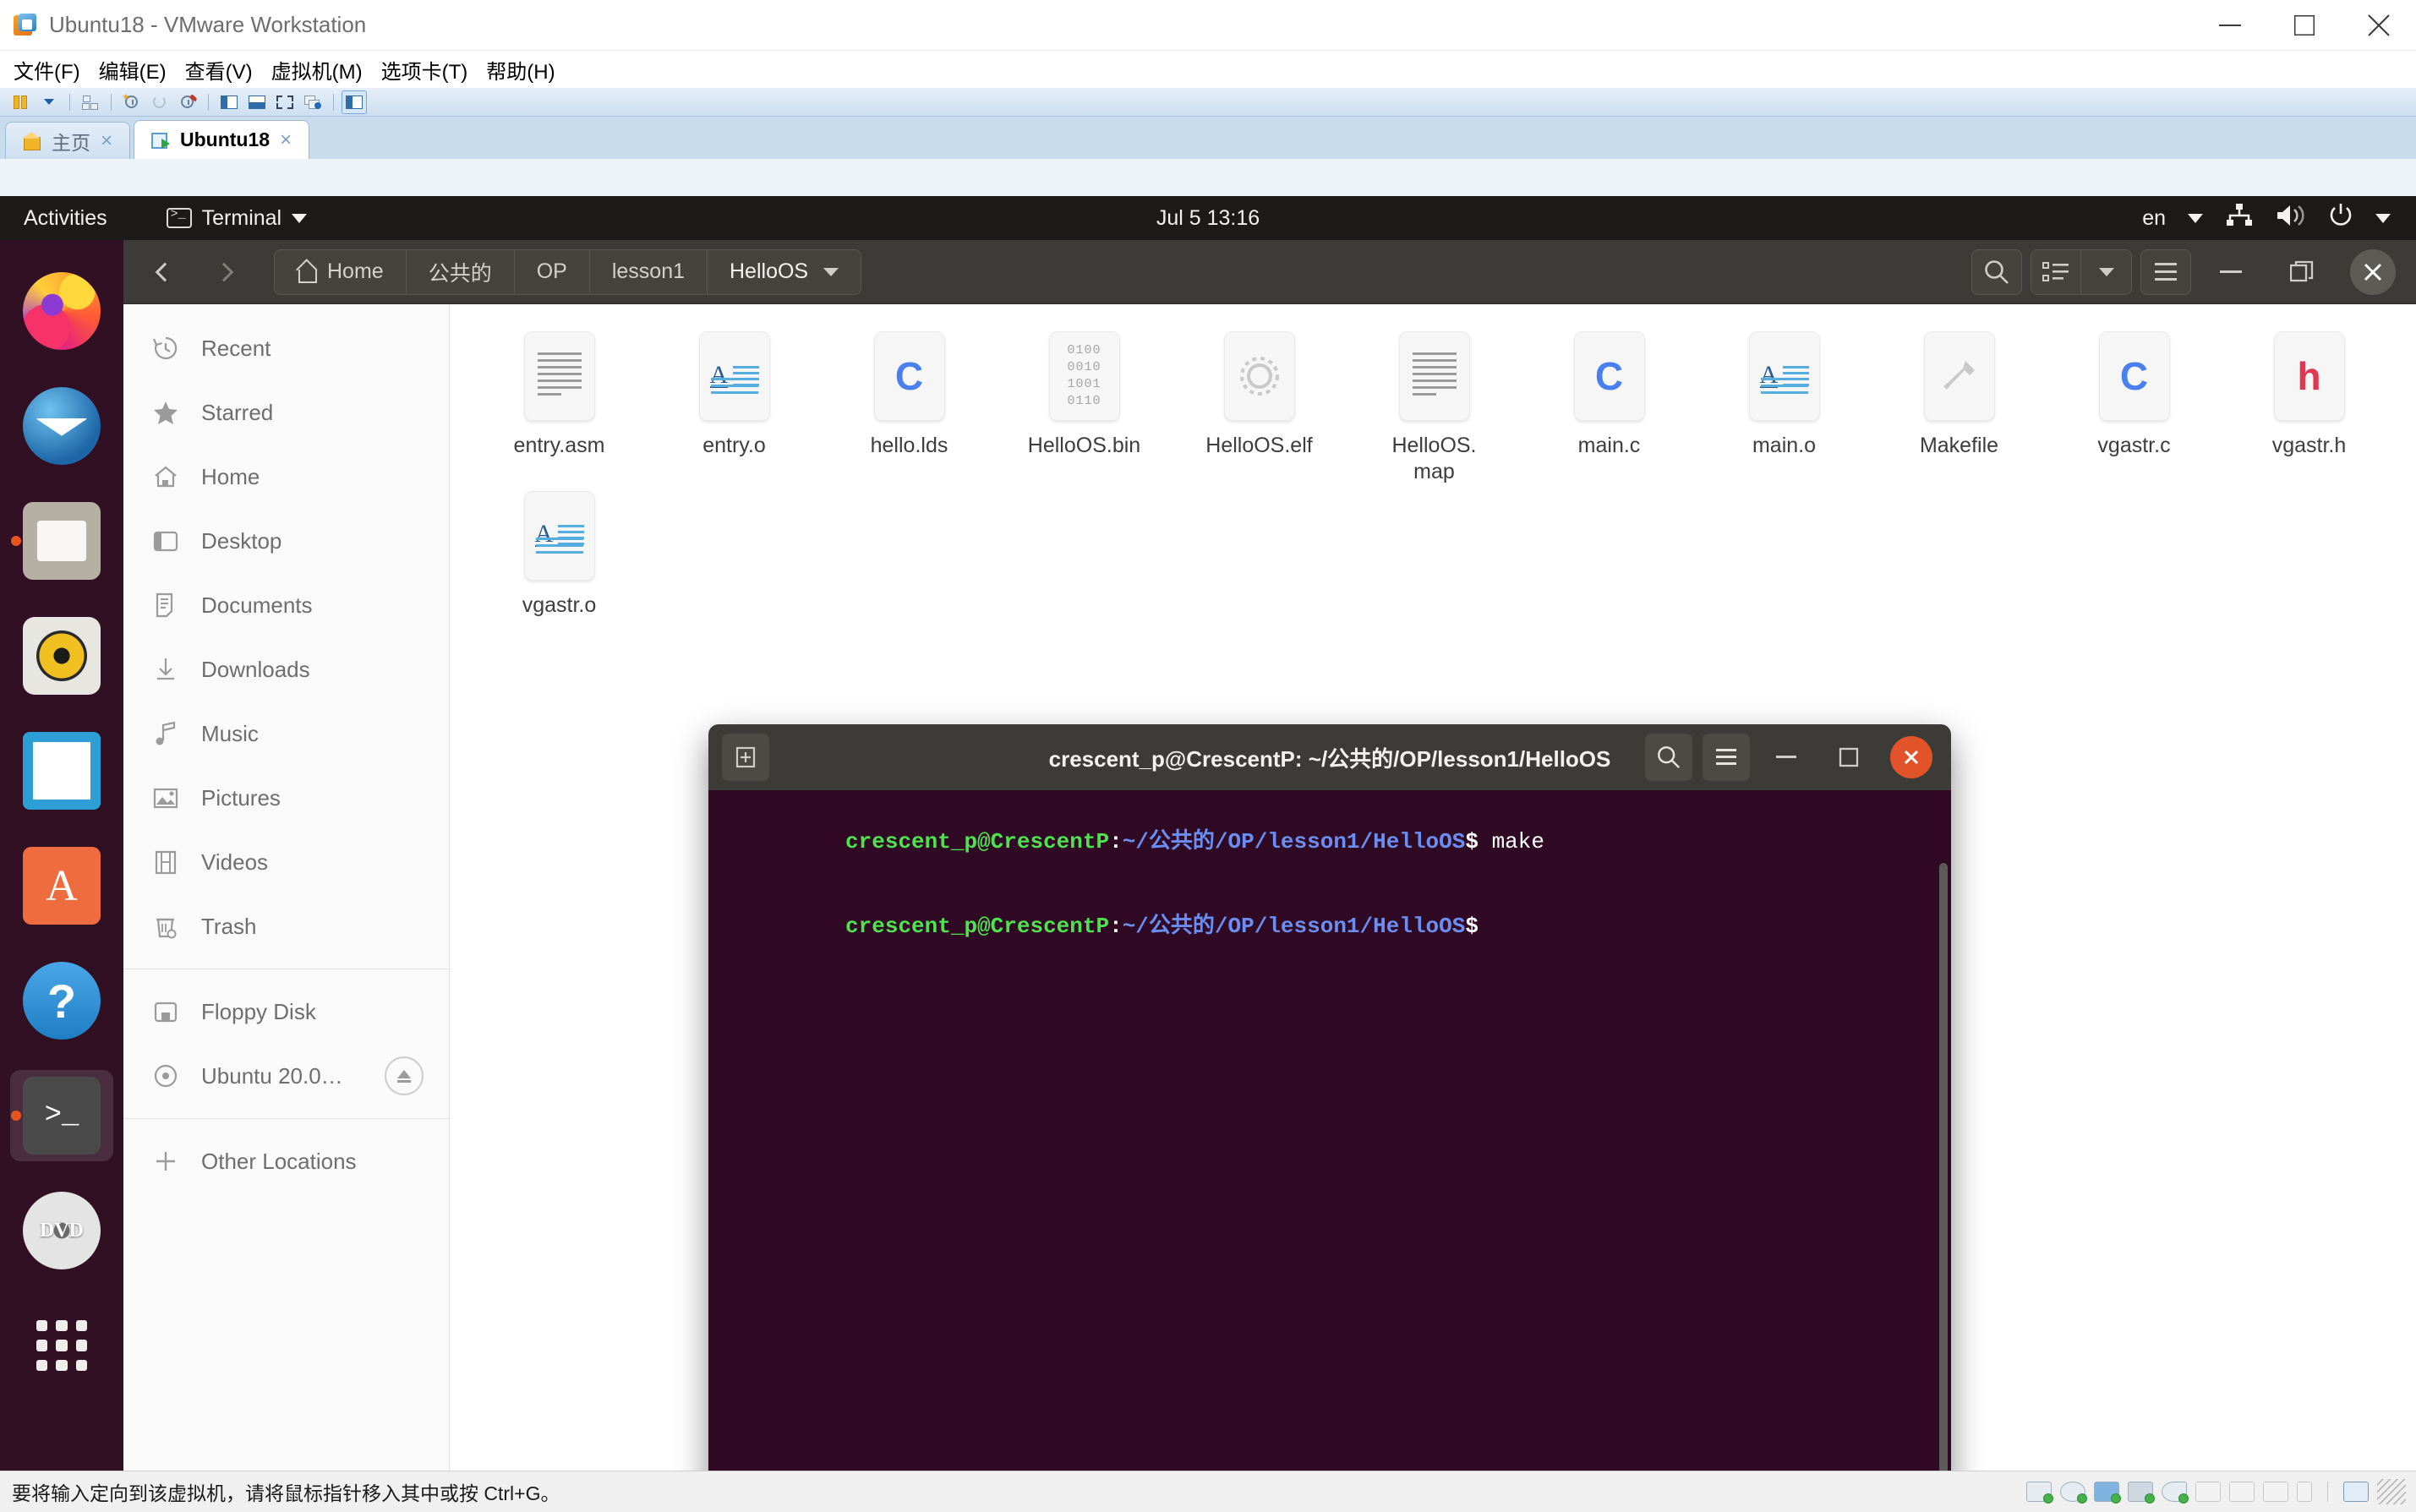 Image resolution: width=2416 pixels, height=1512 pixels. What do you see at coordinates (745, 757) in the screenshot?
I see `new-tab-button` at bounding box center [745, 757].